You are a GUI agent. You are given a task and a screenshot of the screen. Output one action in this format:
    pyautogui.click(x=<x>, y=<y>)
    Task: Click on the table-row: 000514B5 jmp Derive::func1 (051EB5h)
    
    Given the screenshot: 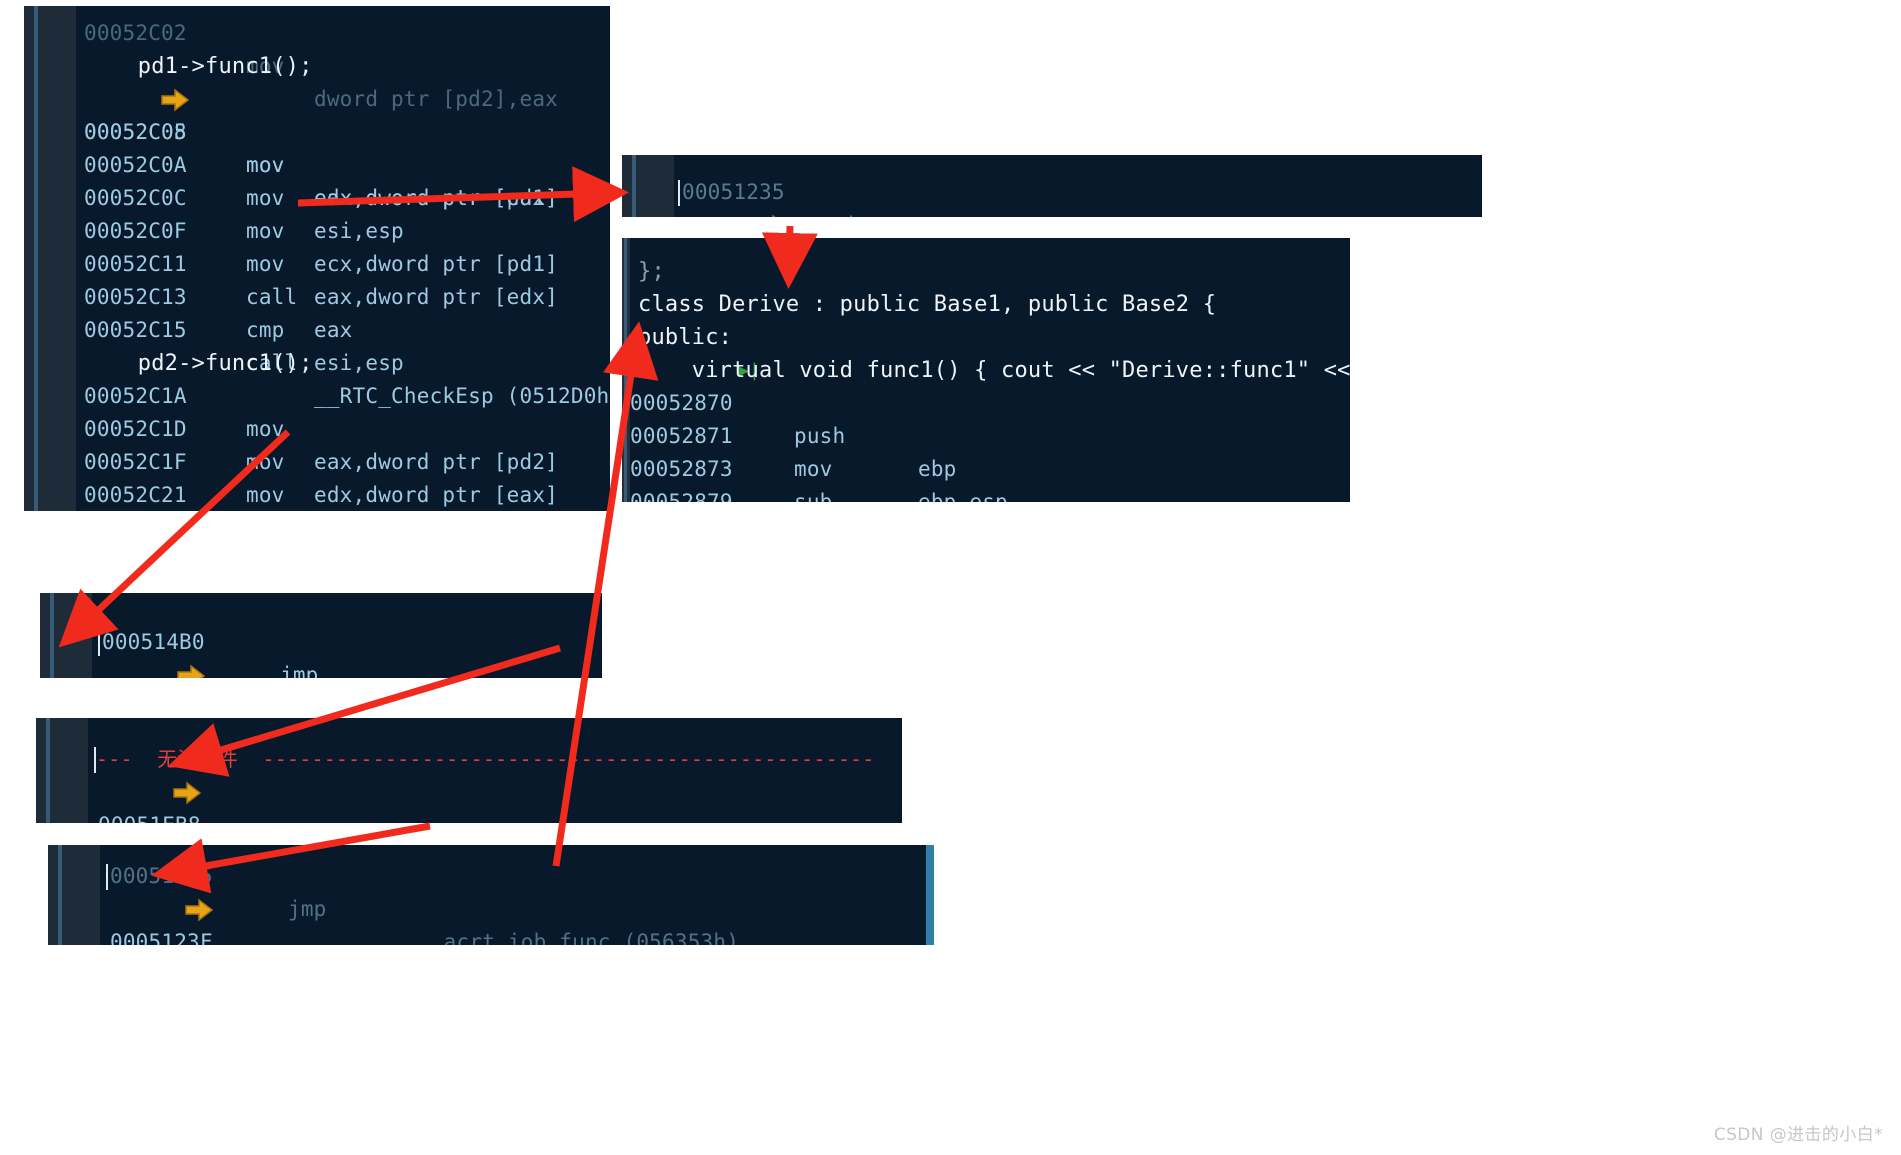 What is the action you would take?
    pyautogui.click(x=321, y=652)
    